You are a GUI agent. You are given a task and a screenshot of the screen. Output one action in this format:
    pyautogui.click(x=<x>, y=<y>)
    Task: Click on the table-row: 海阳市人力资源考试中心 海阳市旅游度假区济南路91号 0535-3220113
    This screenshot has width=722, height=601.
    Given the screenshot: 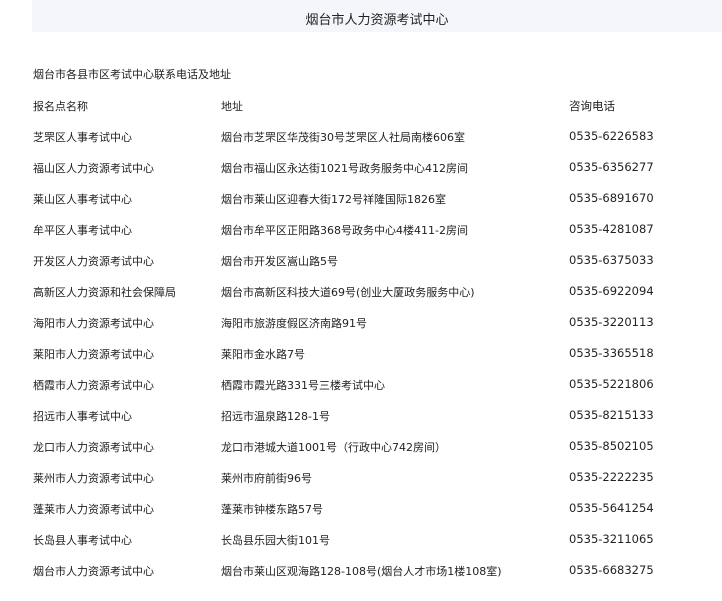 What is the action you would take?
    pyautogui.click(x=377, y=322)
    